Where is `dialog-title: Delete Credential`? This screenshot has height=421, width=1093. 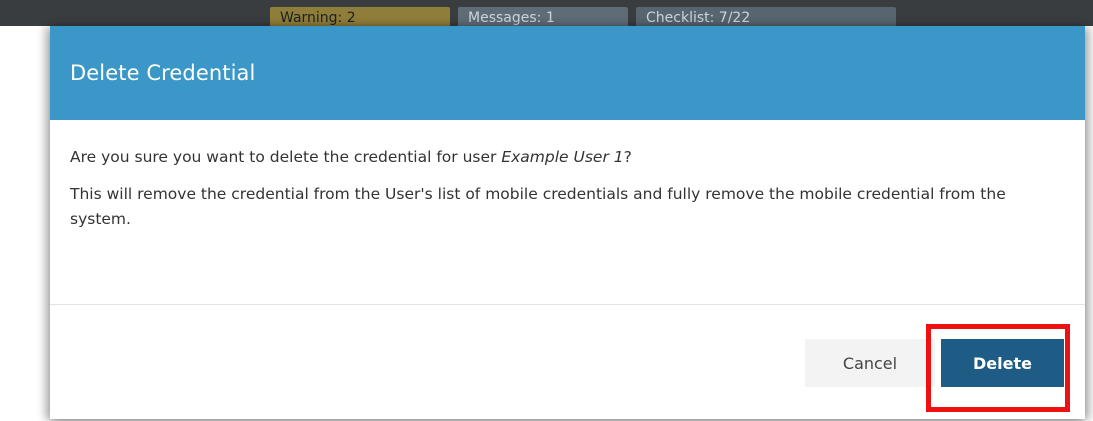
dialog-title: Delete Credential is located at coordinates (163, 73).